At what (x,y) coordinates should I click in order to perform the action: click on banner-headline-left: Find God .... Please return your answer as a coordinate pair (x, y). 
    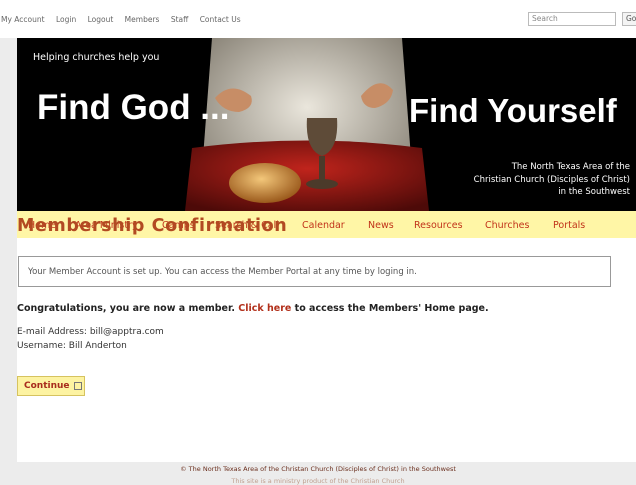
    Looking at the image, I should click on (133, 107).